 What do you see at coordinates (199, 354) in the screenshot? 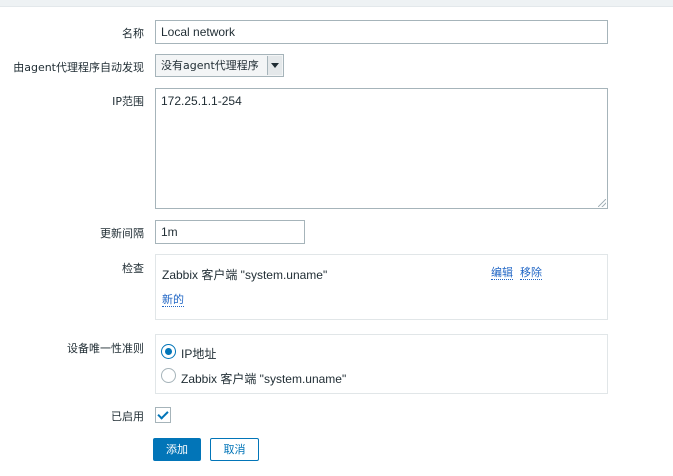
I see `uniqueness-option-ip-label: IP地址` at bounding box center [199, 354].